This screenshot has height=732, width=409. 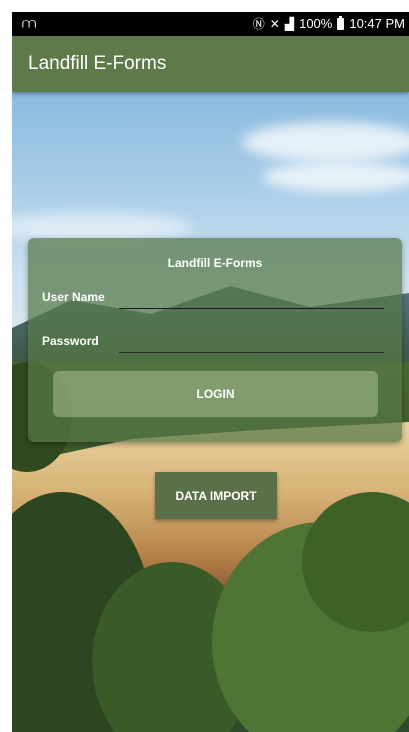 What do you see at coordinates (316, 23) in the screenshot?
I see `battery-percent: 100%` at bounding box center [316, 23].